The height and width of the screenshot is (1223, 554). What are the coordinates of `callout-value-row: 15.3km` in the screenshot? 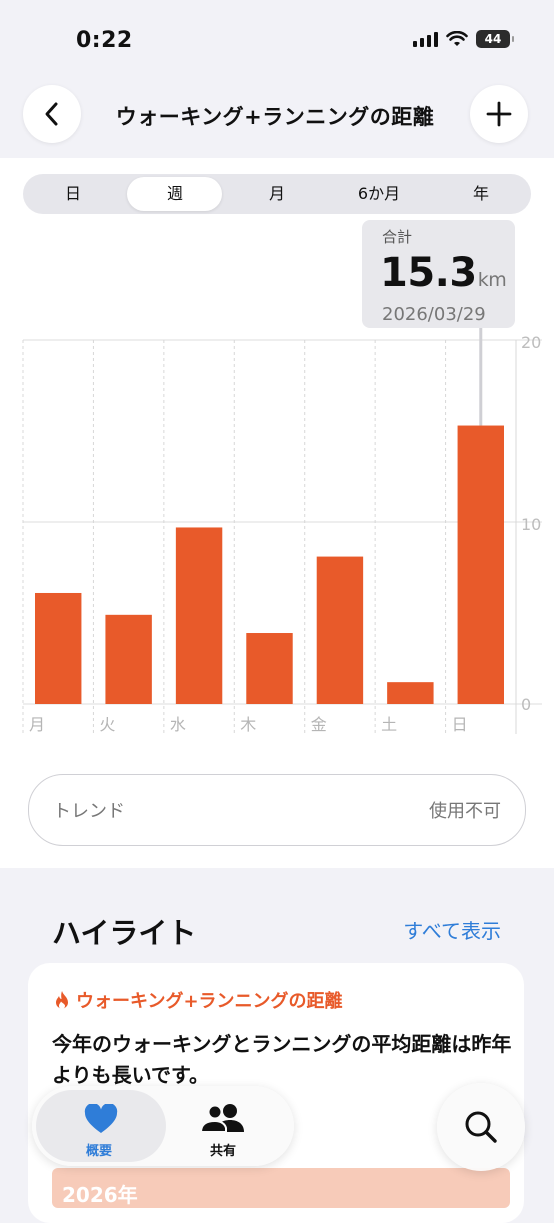 It's located at (443, 273).